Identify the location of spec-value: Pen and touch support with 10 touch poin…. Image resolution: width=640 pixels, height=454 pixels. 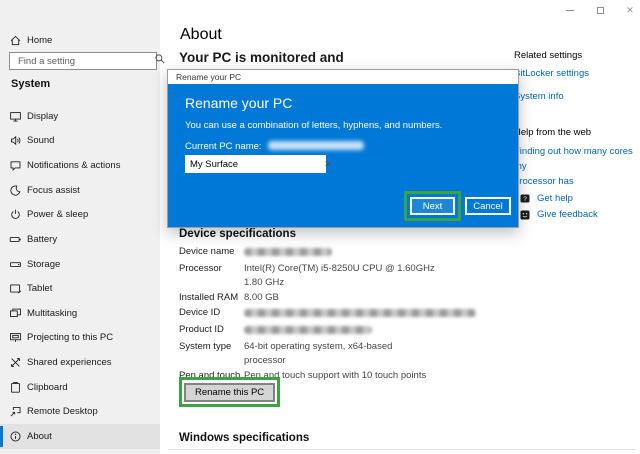
(335, 375).